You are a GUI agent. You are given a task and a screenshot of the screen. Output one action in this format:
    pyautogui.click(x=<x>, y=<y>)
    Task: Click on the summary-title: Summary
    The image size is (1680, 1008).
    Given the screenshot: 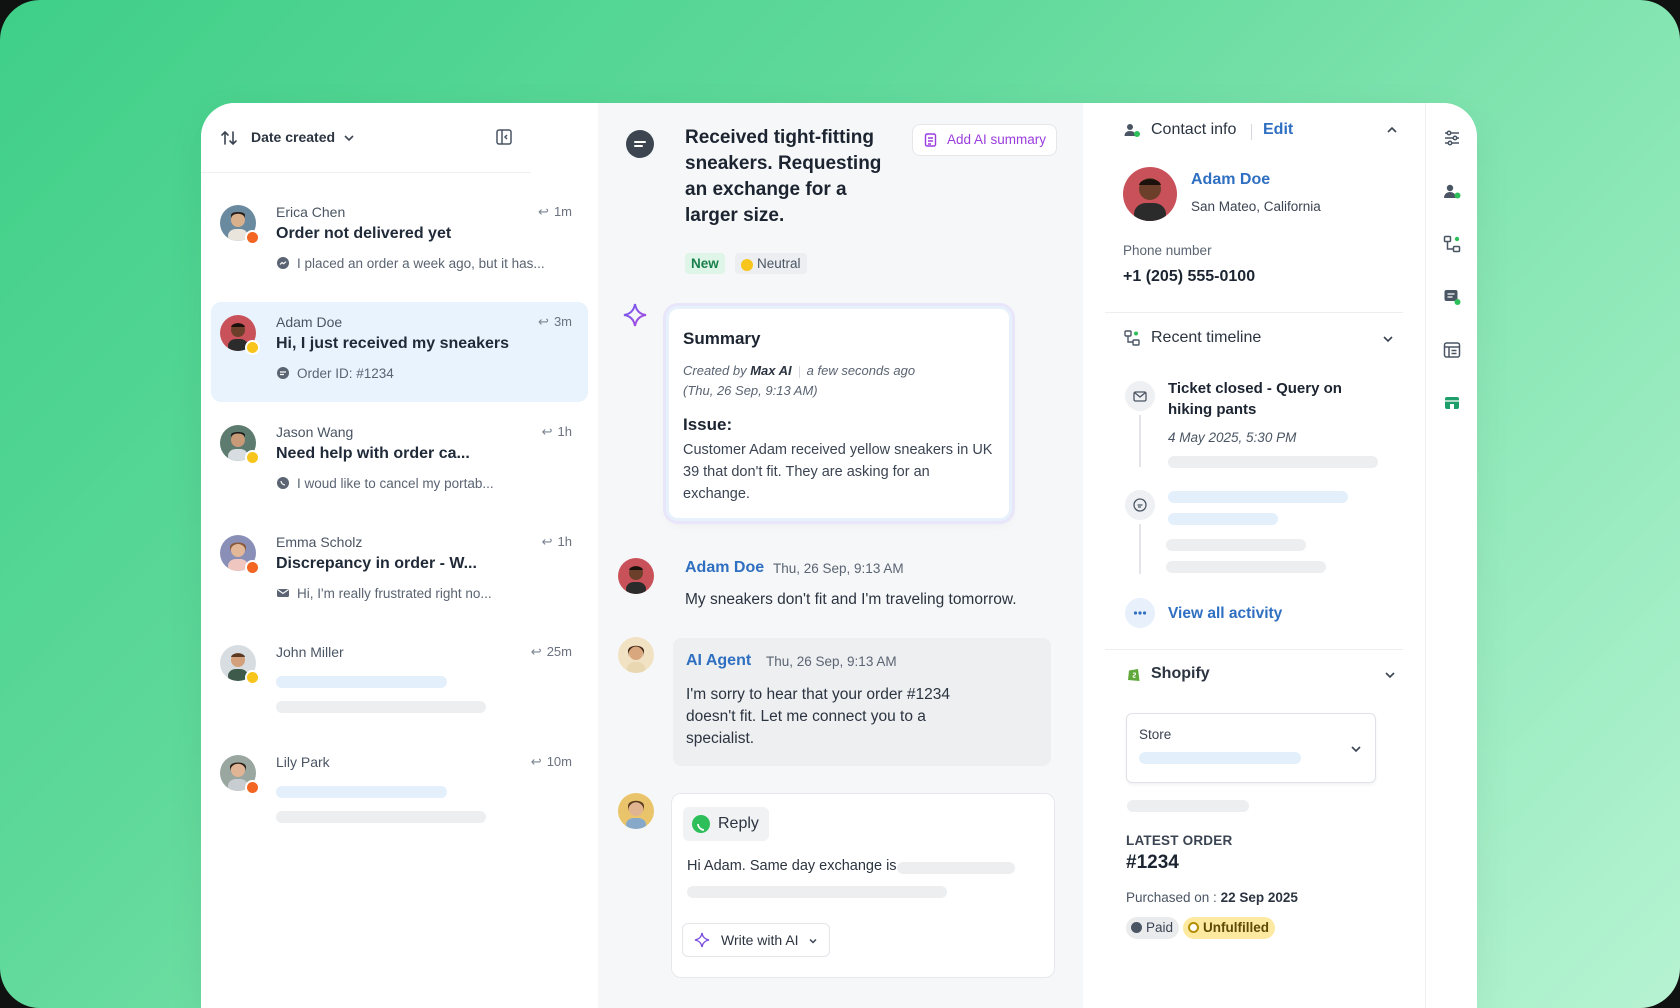 What is the action you would take?
    pyautogui.click(x=722, y=338)
    